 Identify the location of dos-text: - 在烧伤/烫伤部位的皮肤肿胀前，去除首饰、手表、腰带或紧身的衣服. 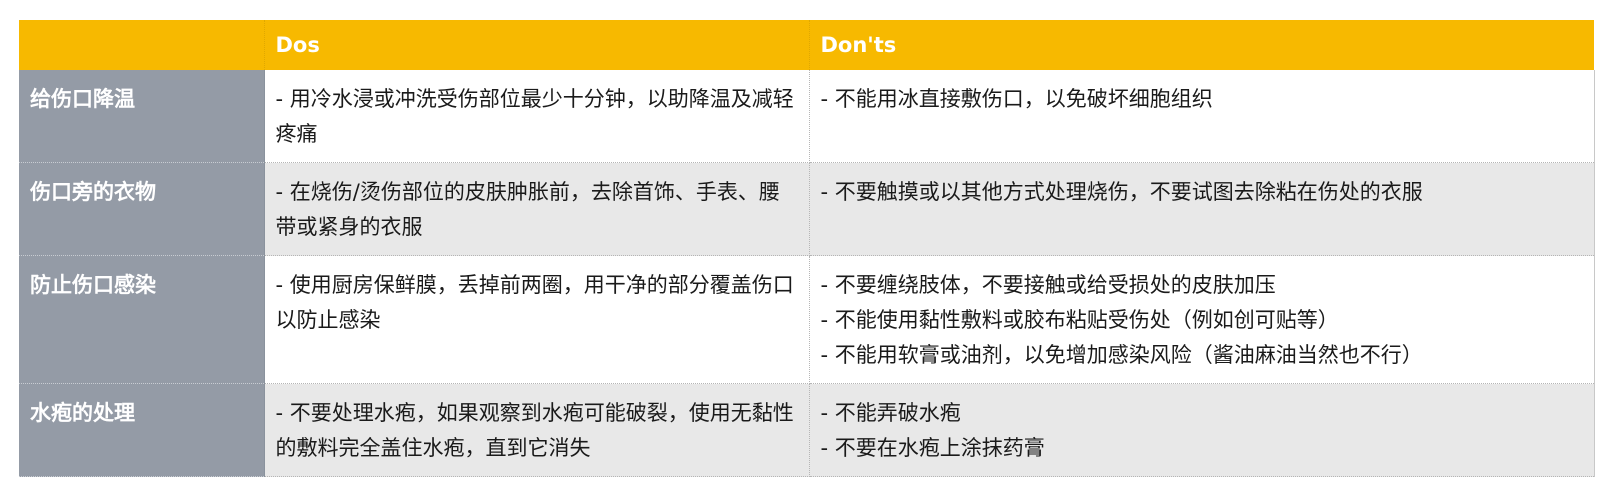
(527, 209).